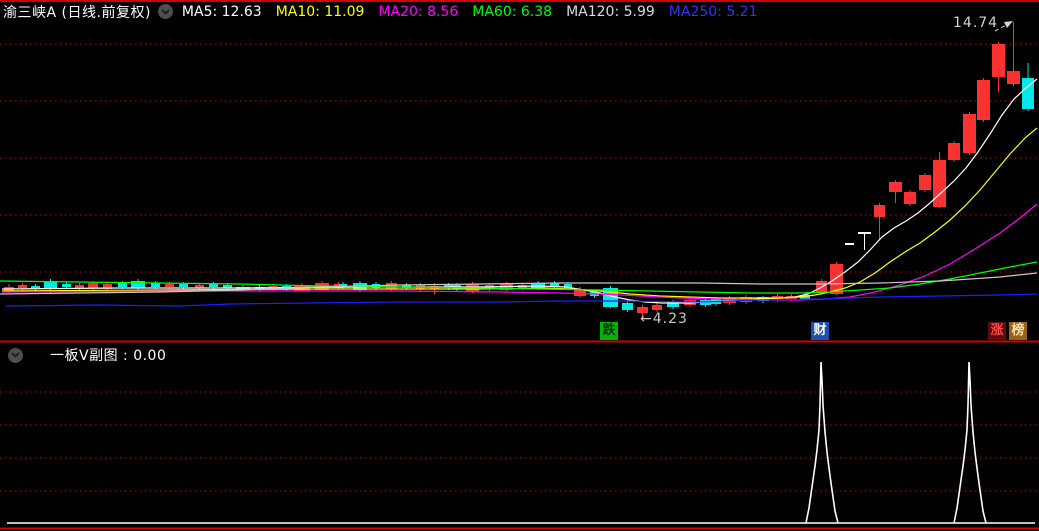  I want to click on ma60-legend: MA60: 6.38, so click(512, 11).